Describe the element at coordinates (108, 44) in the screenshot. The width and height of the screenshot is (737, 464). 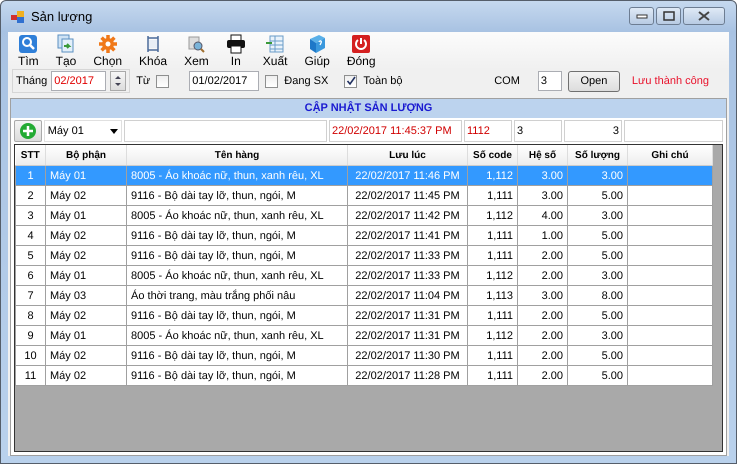
I see `gear-icon` at that location.